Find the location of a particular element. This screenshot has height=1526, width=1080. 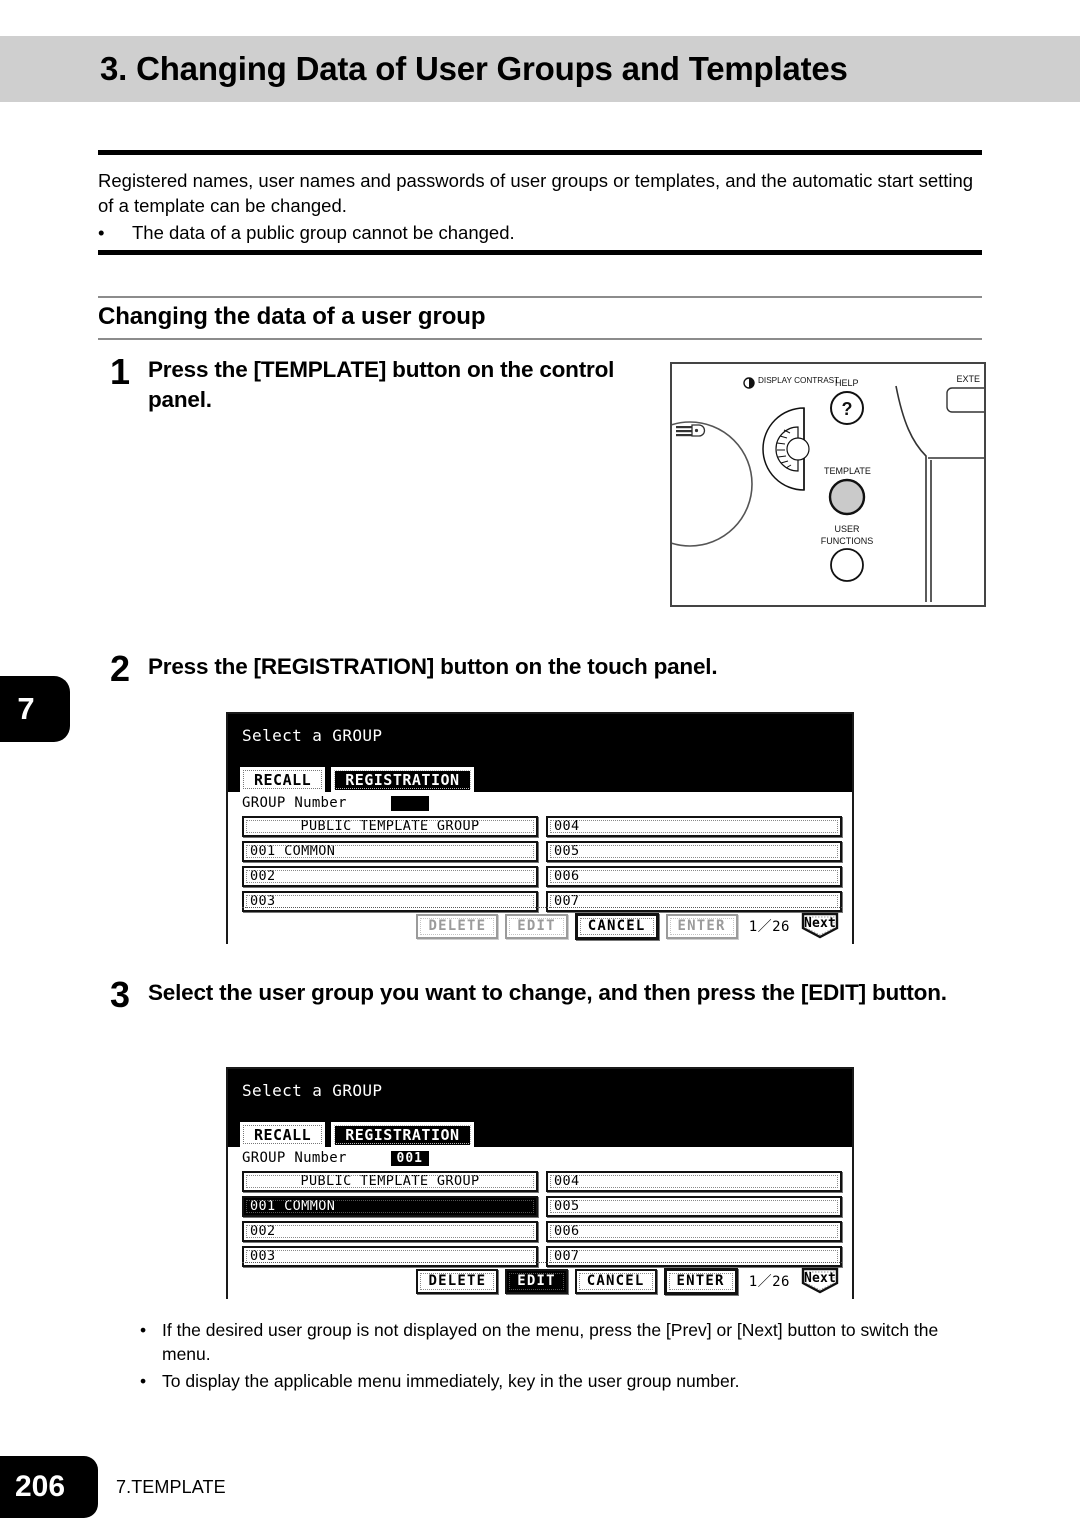

exte-button is located at coordinates (965, 400).